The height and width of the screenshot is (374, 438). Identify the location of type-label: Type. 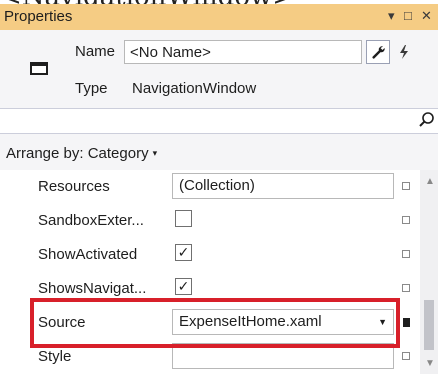
(91, 88).